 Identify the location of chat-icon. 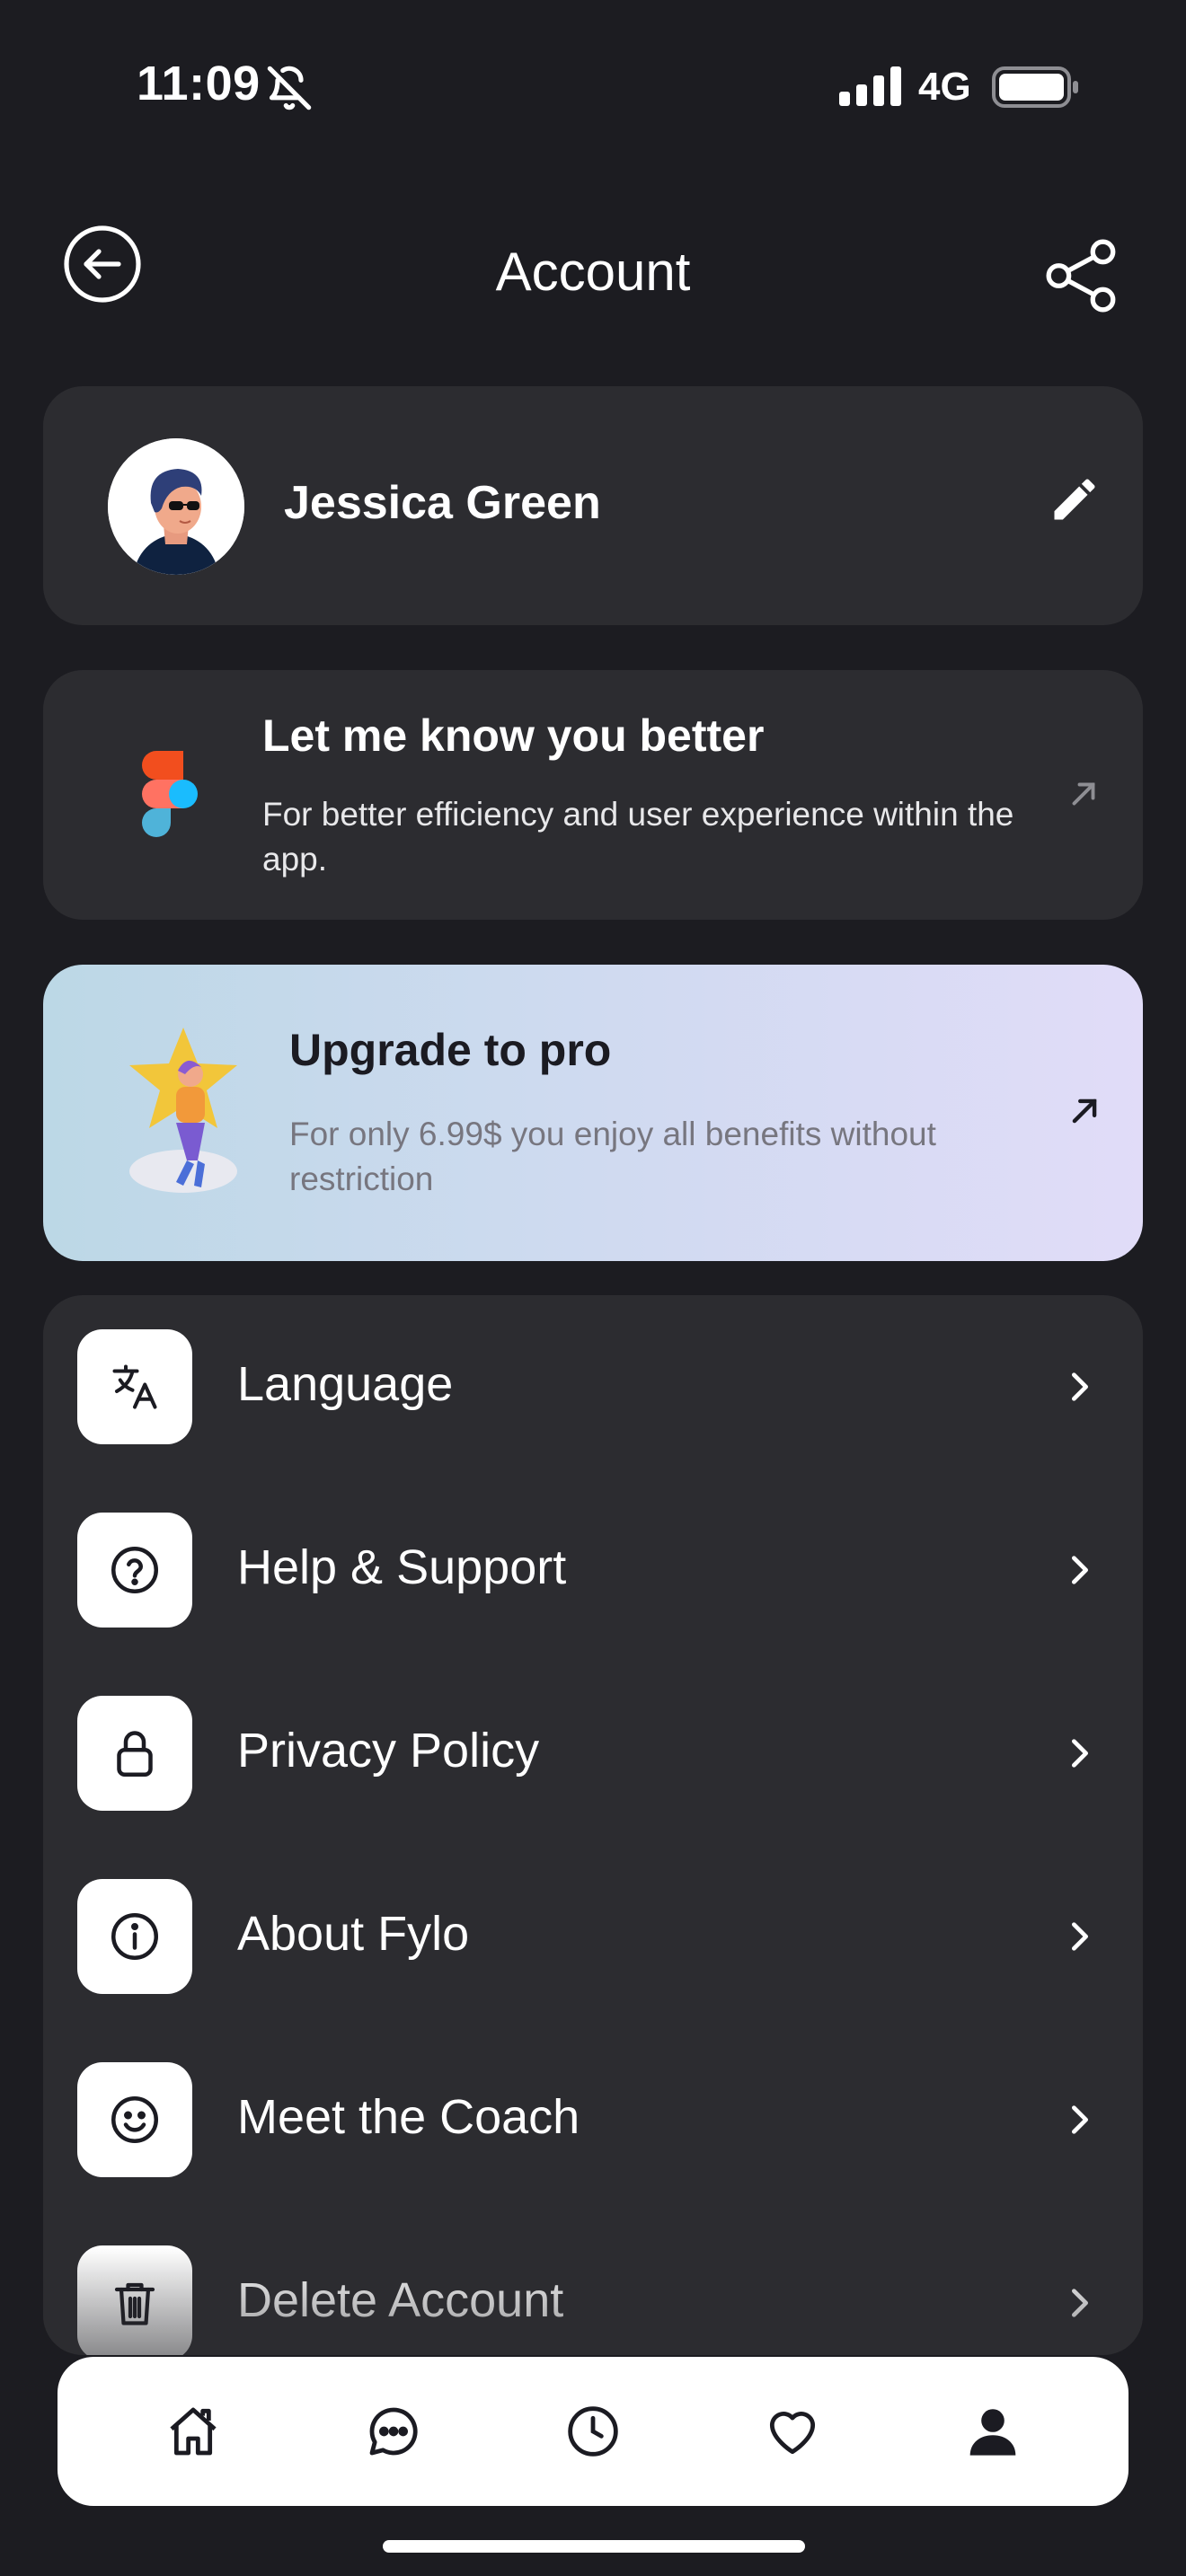
(393, 2431).